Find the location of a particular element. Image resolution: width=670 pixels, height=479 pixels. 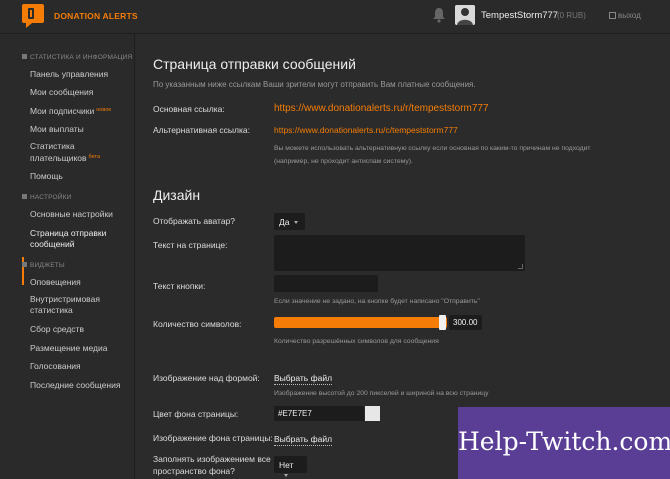

logout-link: выход is located at coordinates (625, 15).